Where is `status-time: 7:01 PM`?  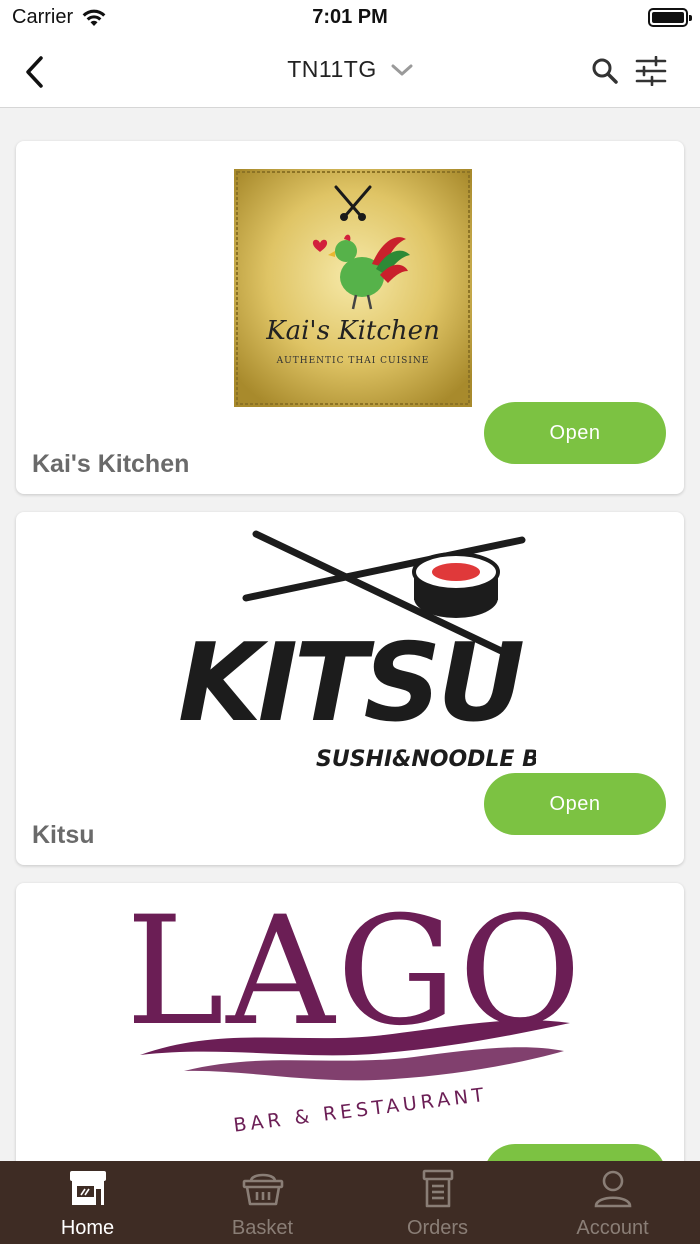 status-time: 7:01 PM is located at coordinates (350, 17).